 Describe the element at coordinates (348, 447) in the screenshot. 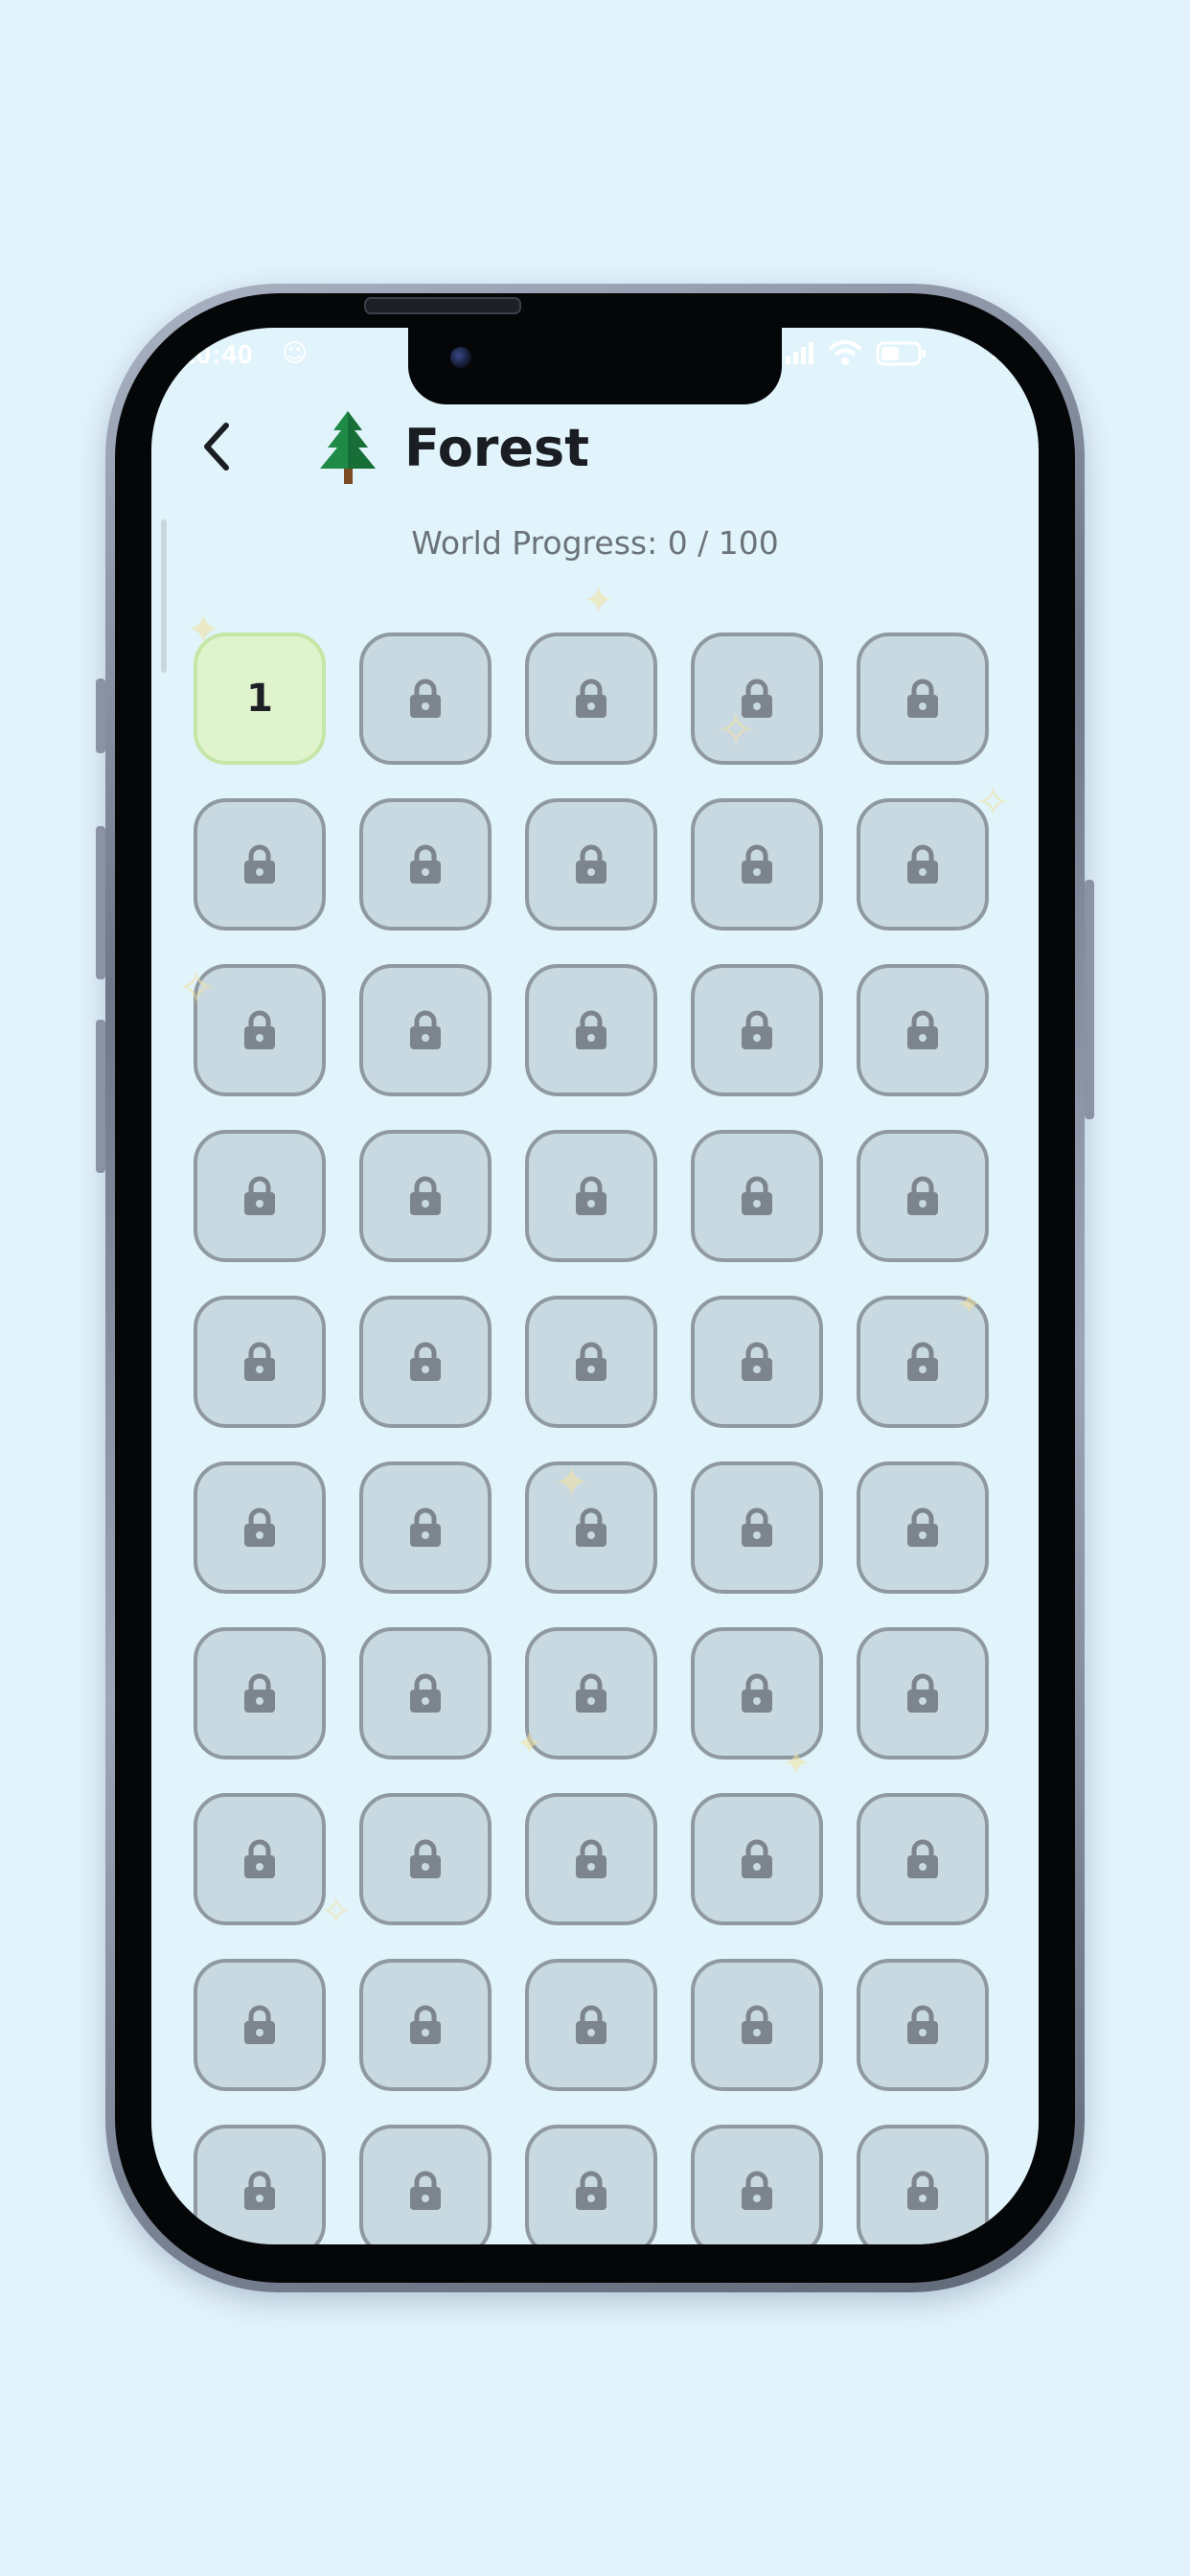

I see `pine-tree-icon` at that location.